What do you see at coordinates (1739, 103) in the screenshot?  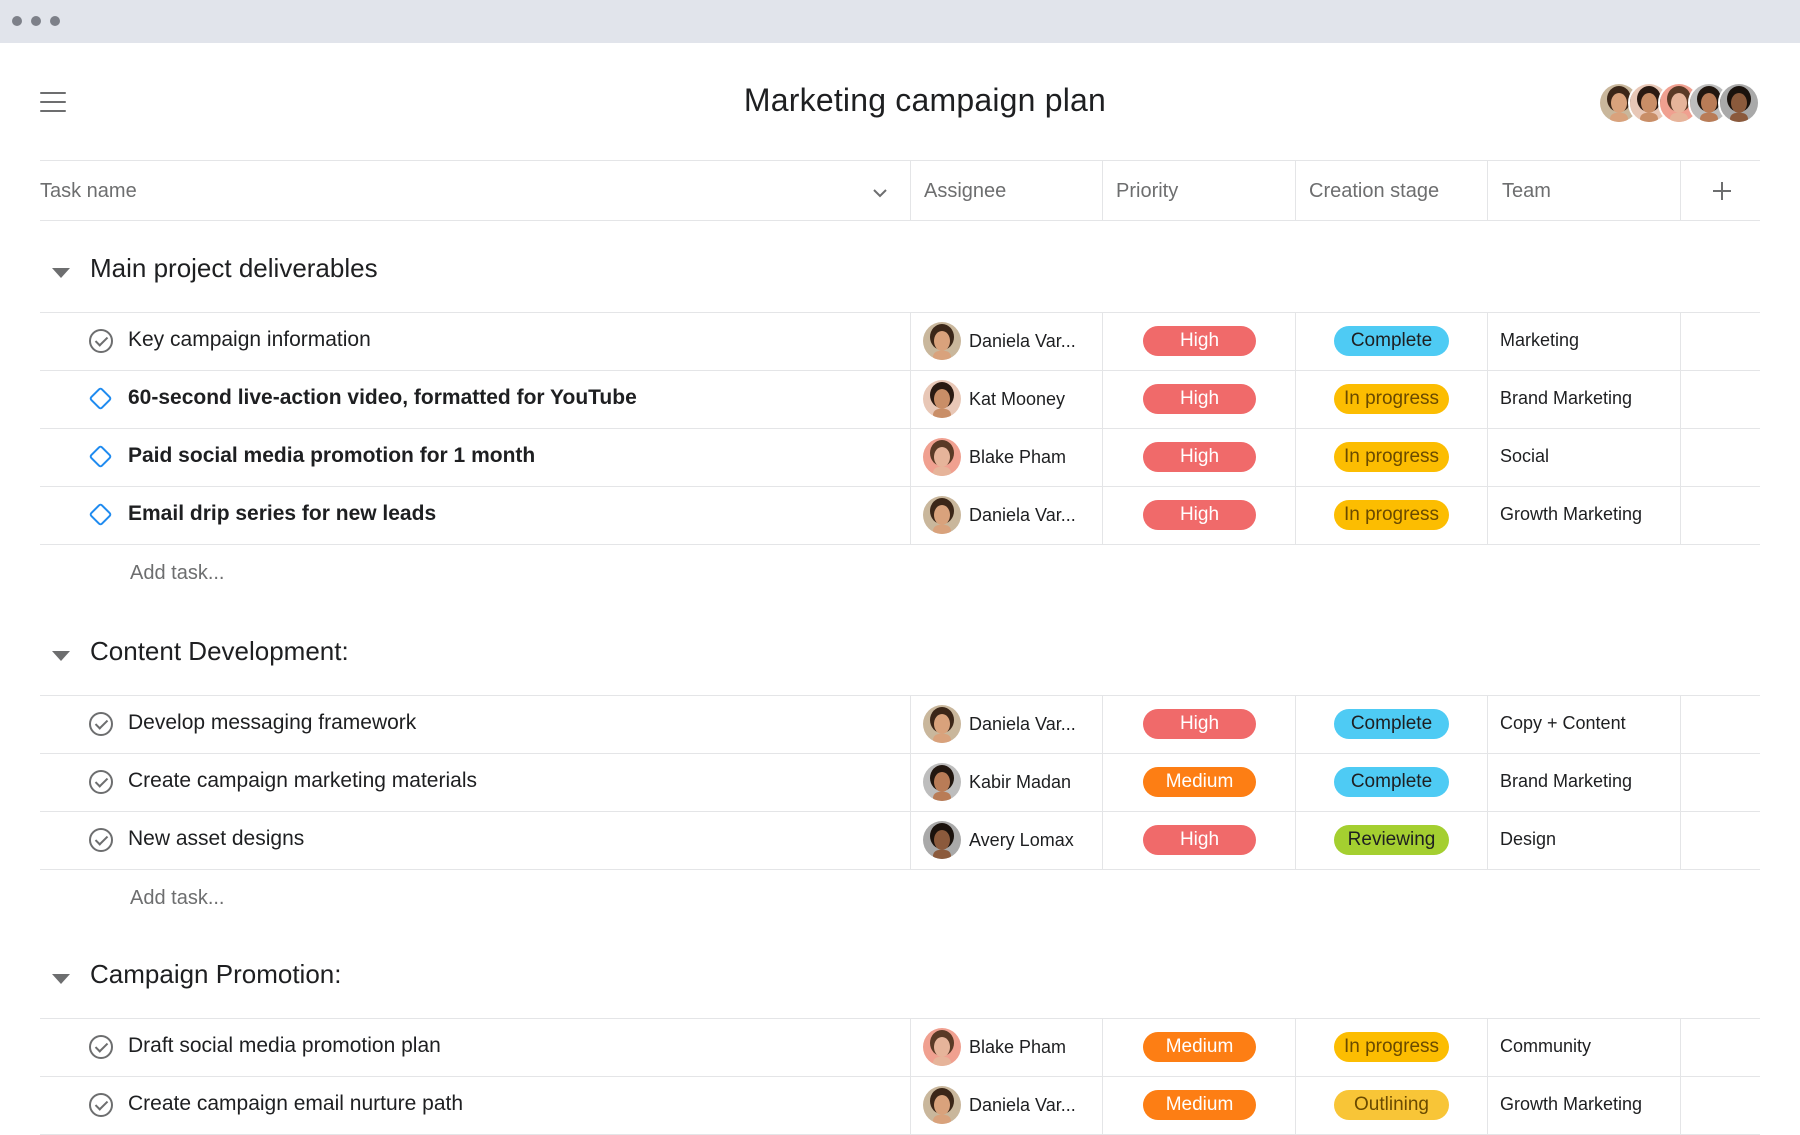 I see `member-avatar` at bounding box center [1739, 103].